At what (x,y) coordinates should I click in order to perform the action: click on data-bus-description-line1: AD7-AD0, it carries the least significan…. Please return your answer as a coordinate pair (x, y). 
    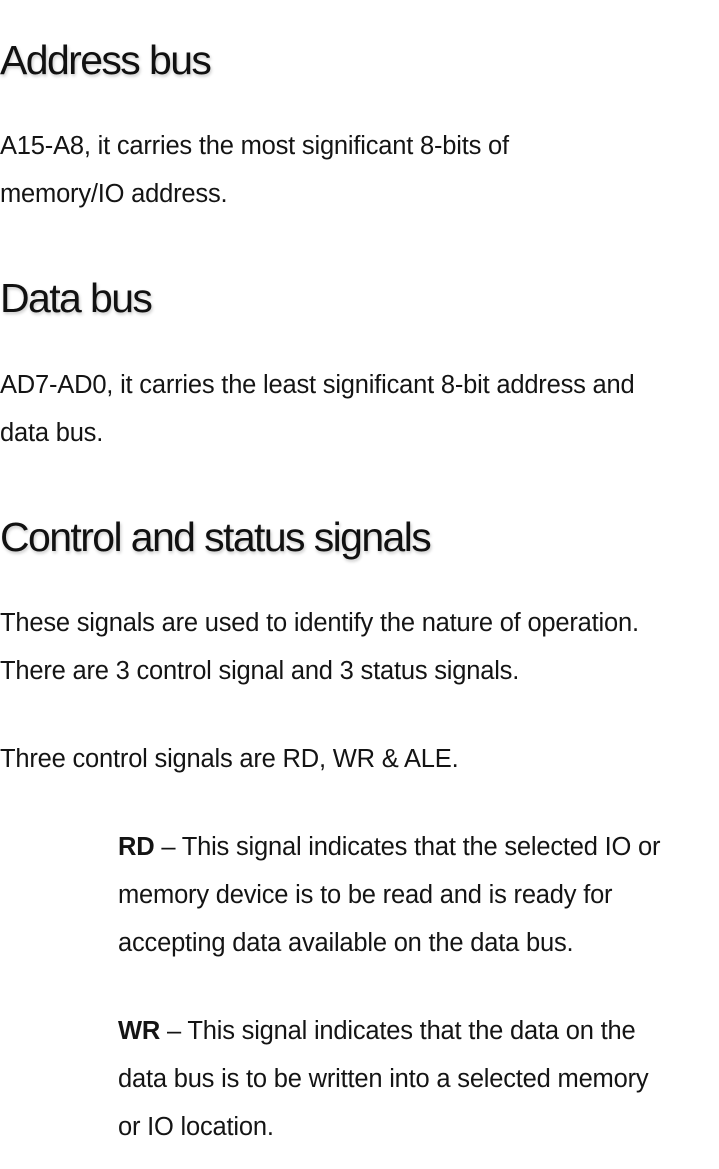
    Looking at the image, I should click on (317, 385).